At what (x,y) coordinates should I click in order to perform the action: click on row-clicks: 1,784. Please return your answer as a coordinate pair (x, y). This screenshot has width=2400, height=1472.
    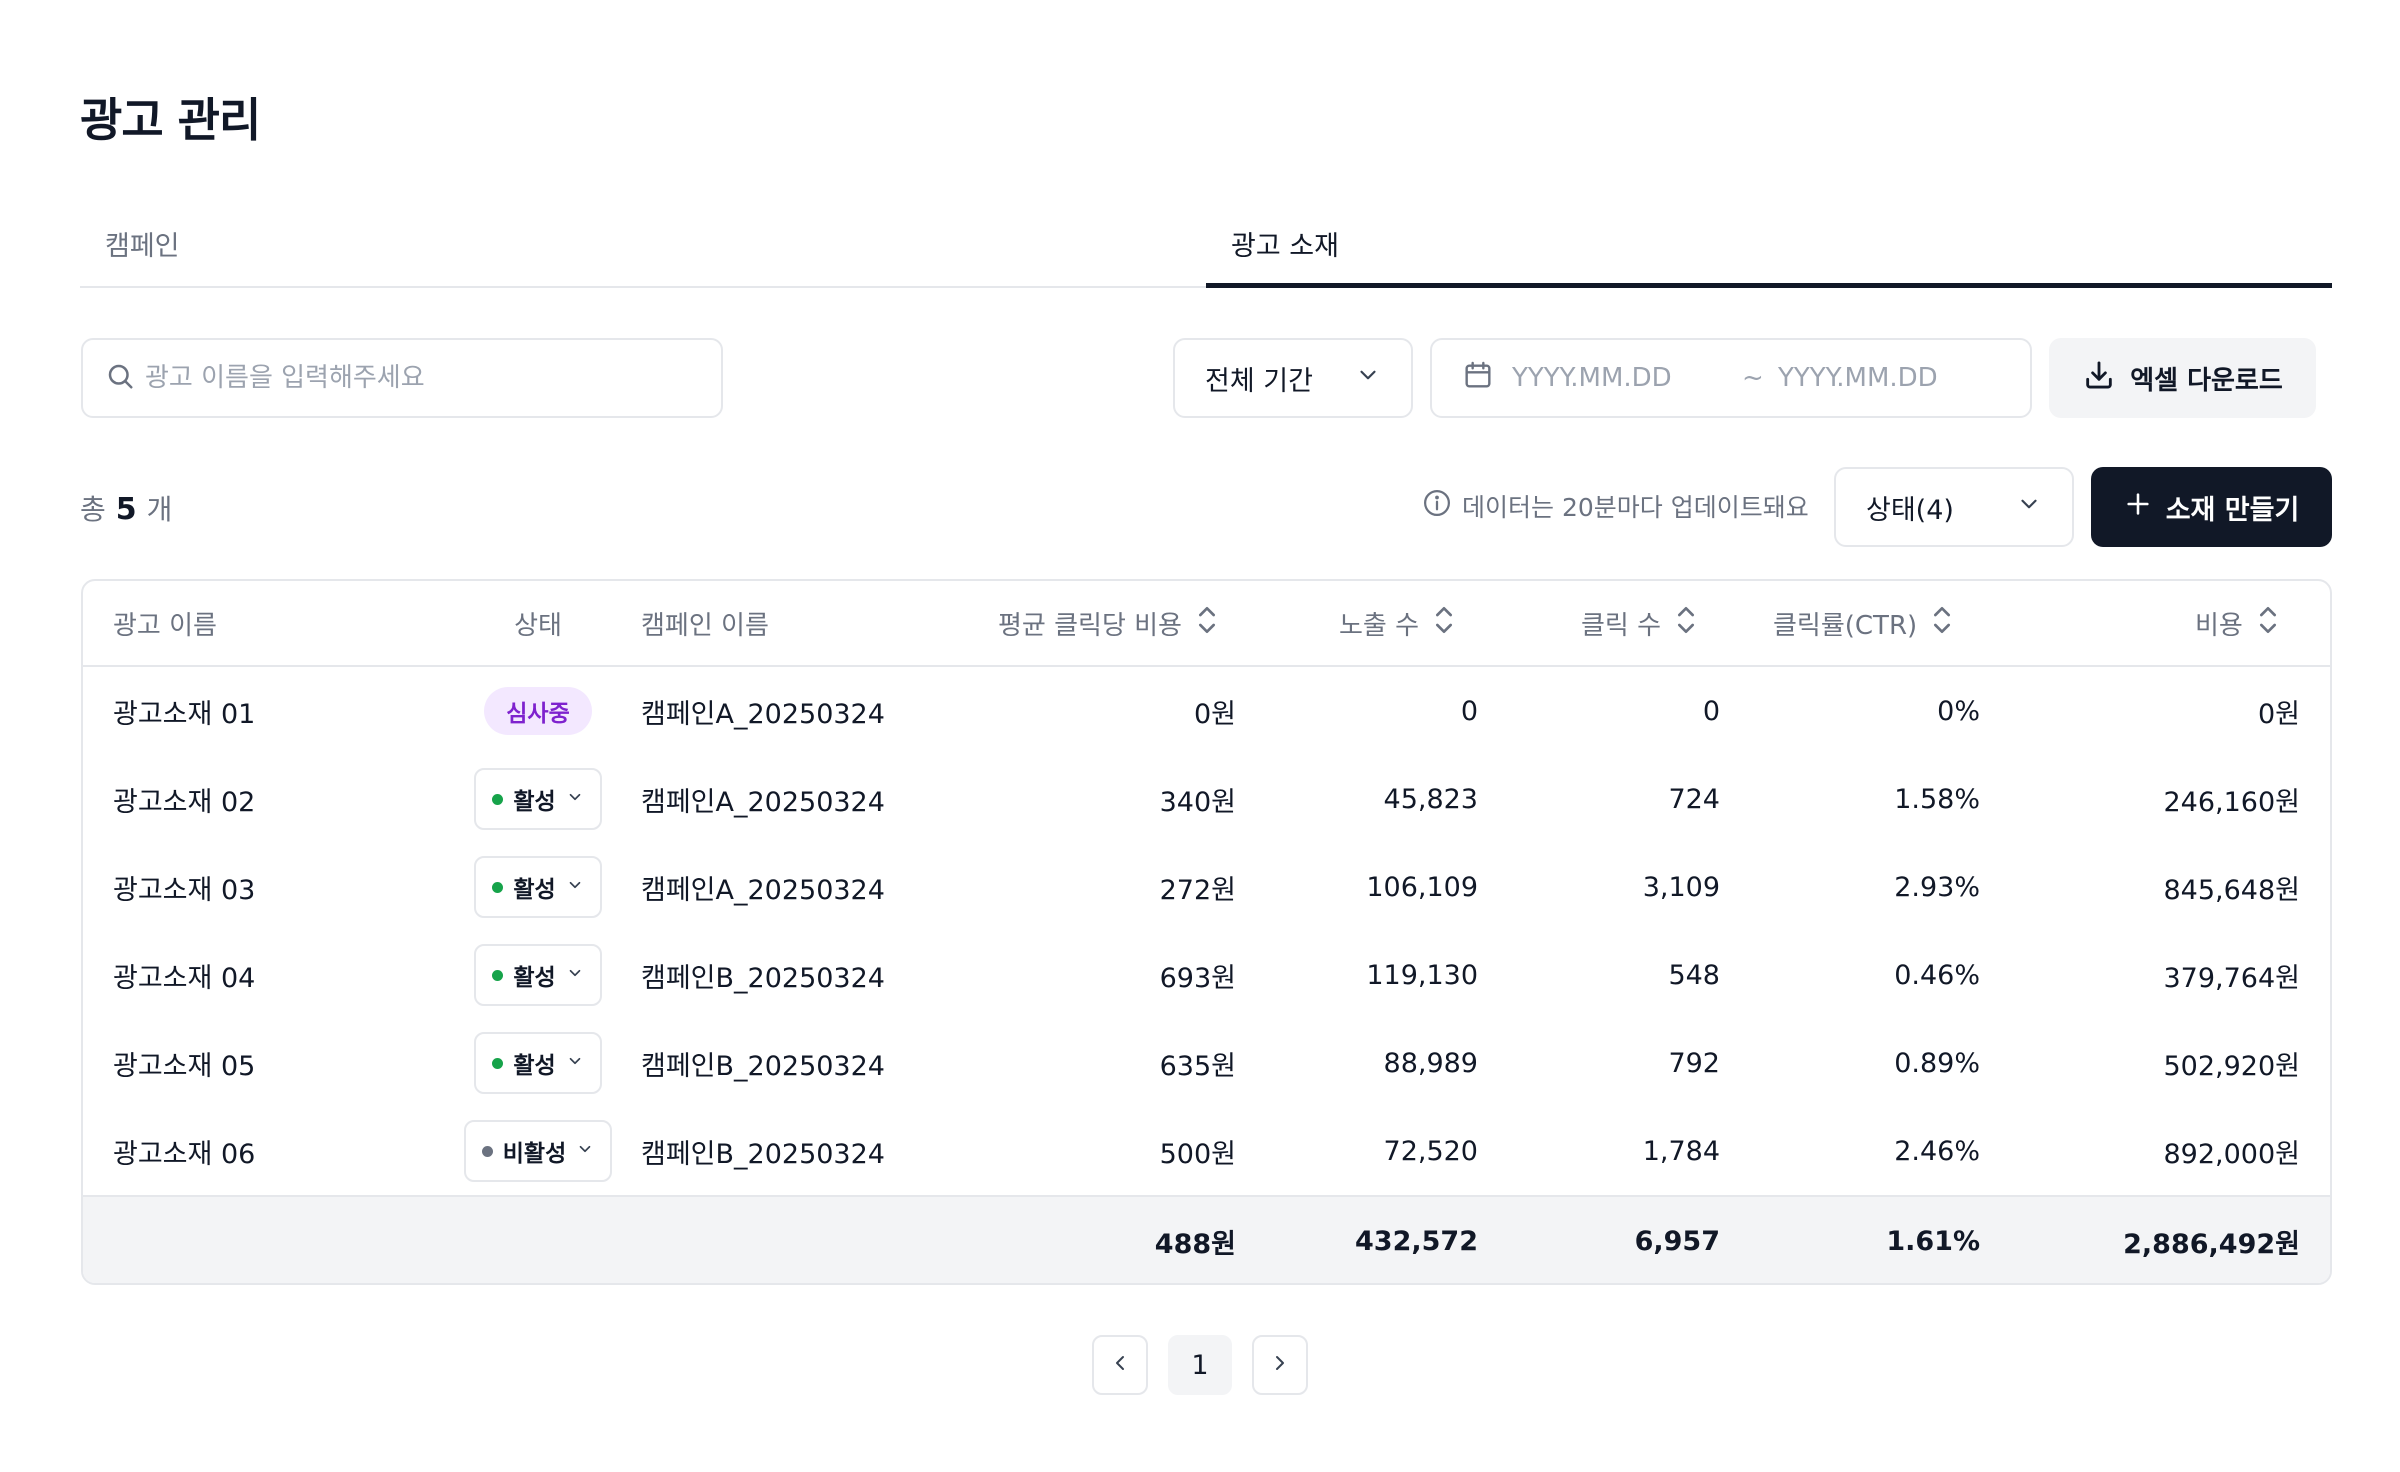
    Looking at the image, I should click on (1681, 1151).